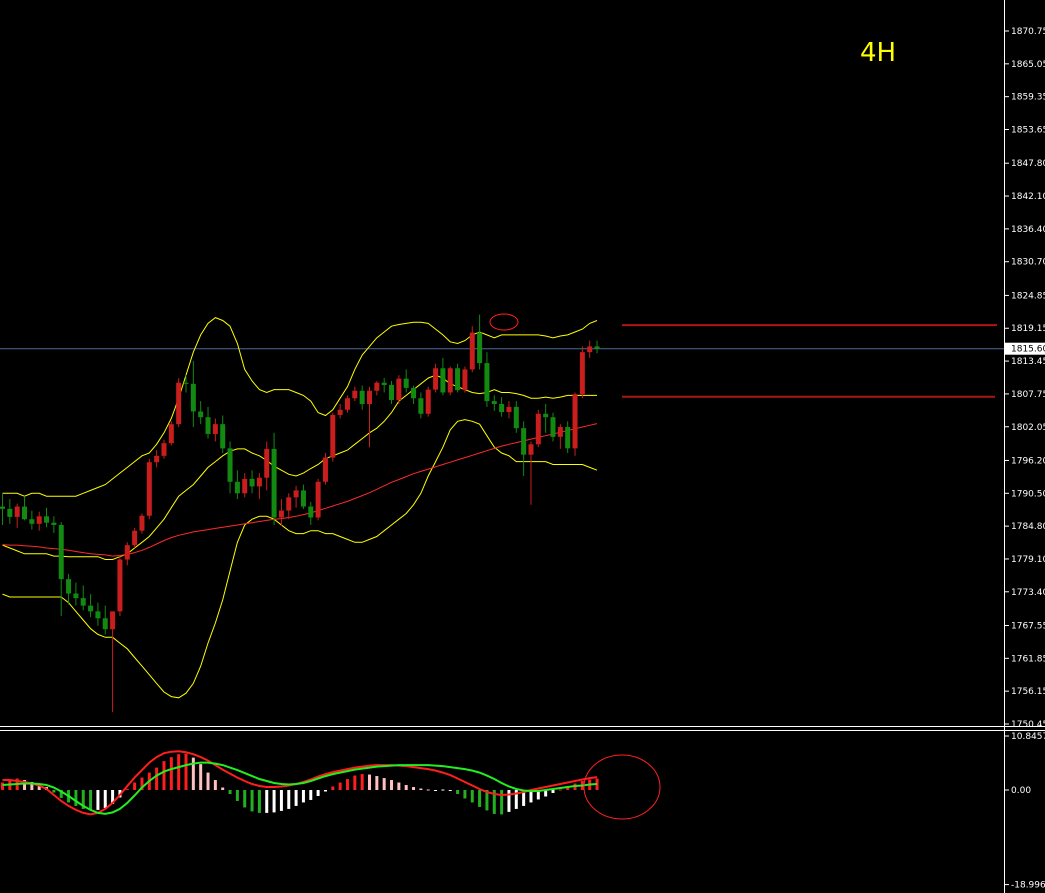 This screenshot has width=1045, height=893. I want to click on price-tick-label: 1773.40, so click(1028, 593).